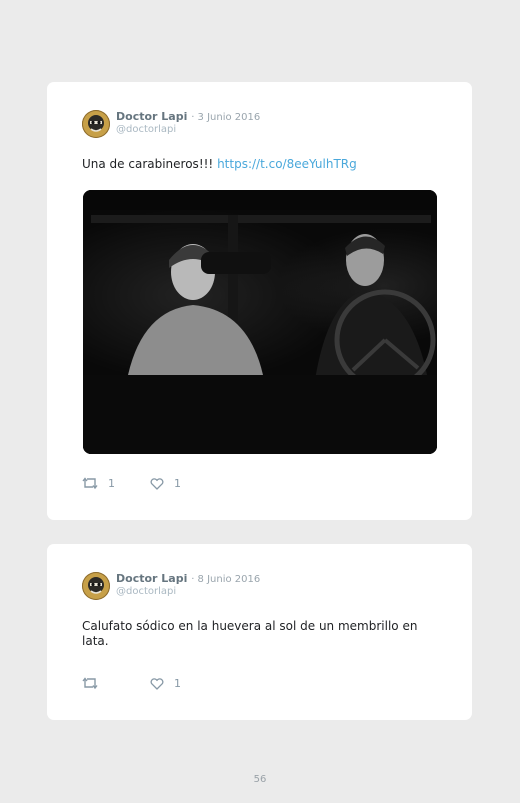  What do you see at coordinates (111, 483) in the screenshot?
I see `retweet-count: 1` at bounding box center [111, 483].